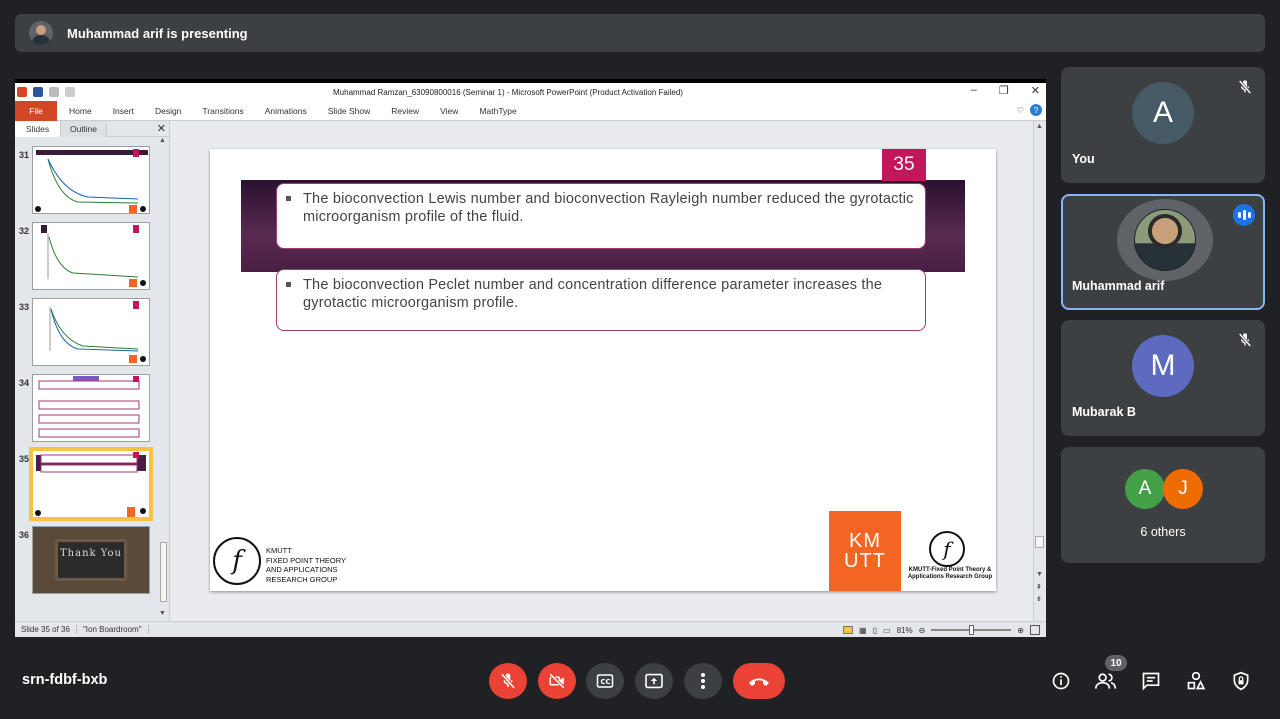 Image resolution: width=1280 pixels, height=719 pixels. Describe the element at coordinates (863, 630) in the screenshot. I see `sorter-view-icon: ▦` at that location.